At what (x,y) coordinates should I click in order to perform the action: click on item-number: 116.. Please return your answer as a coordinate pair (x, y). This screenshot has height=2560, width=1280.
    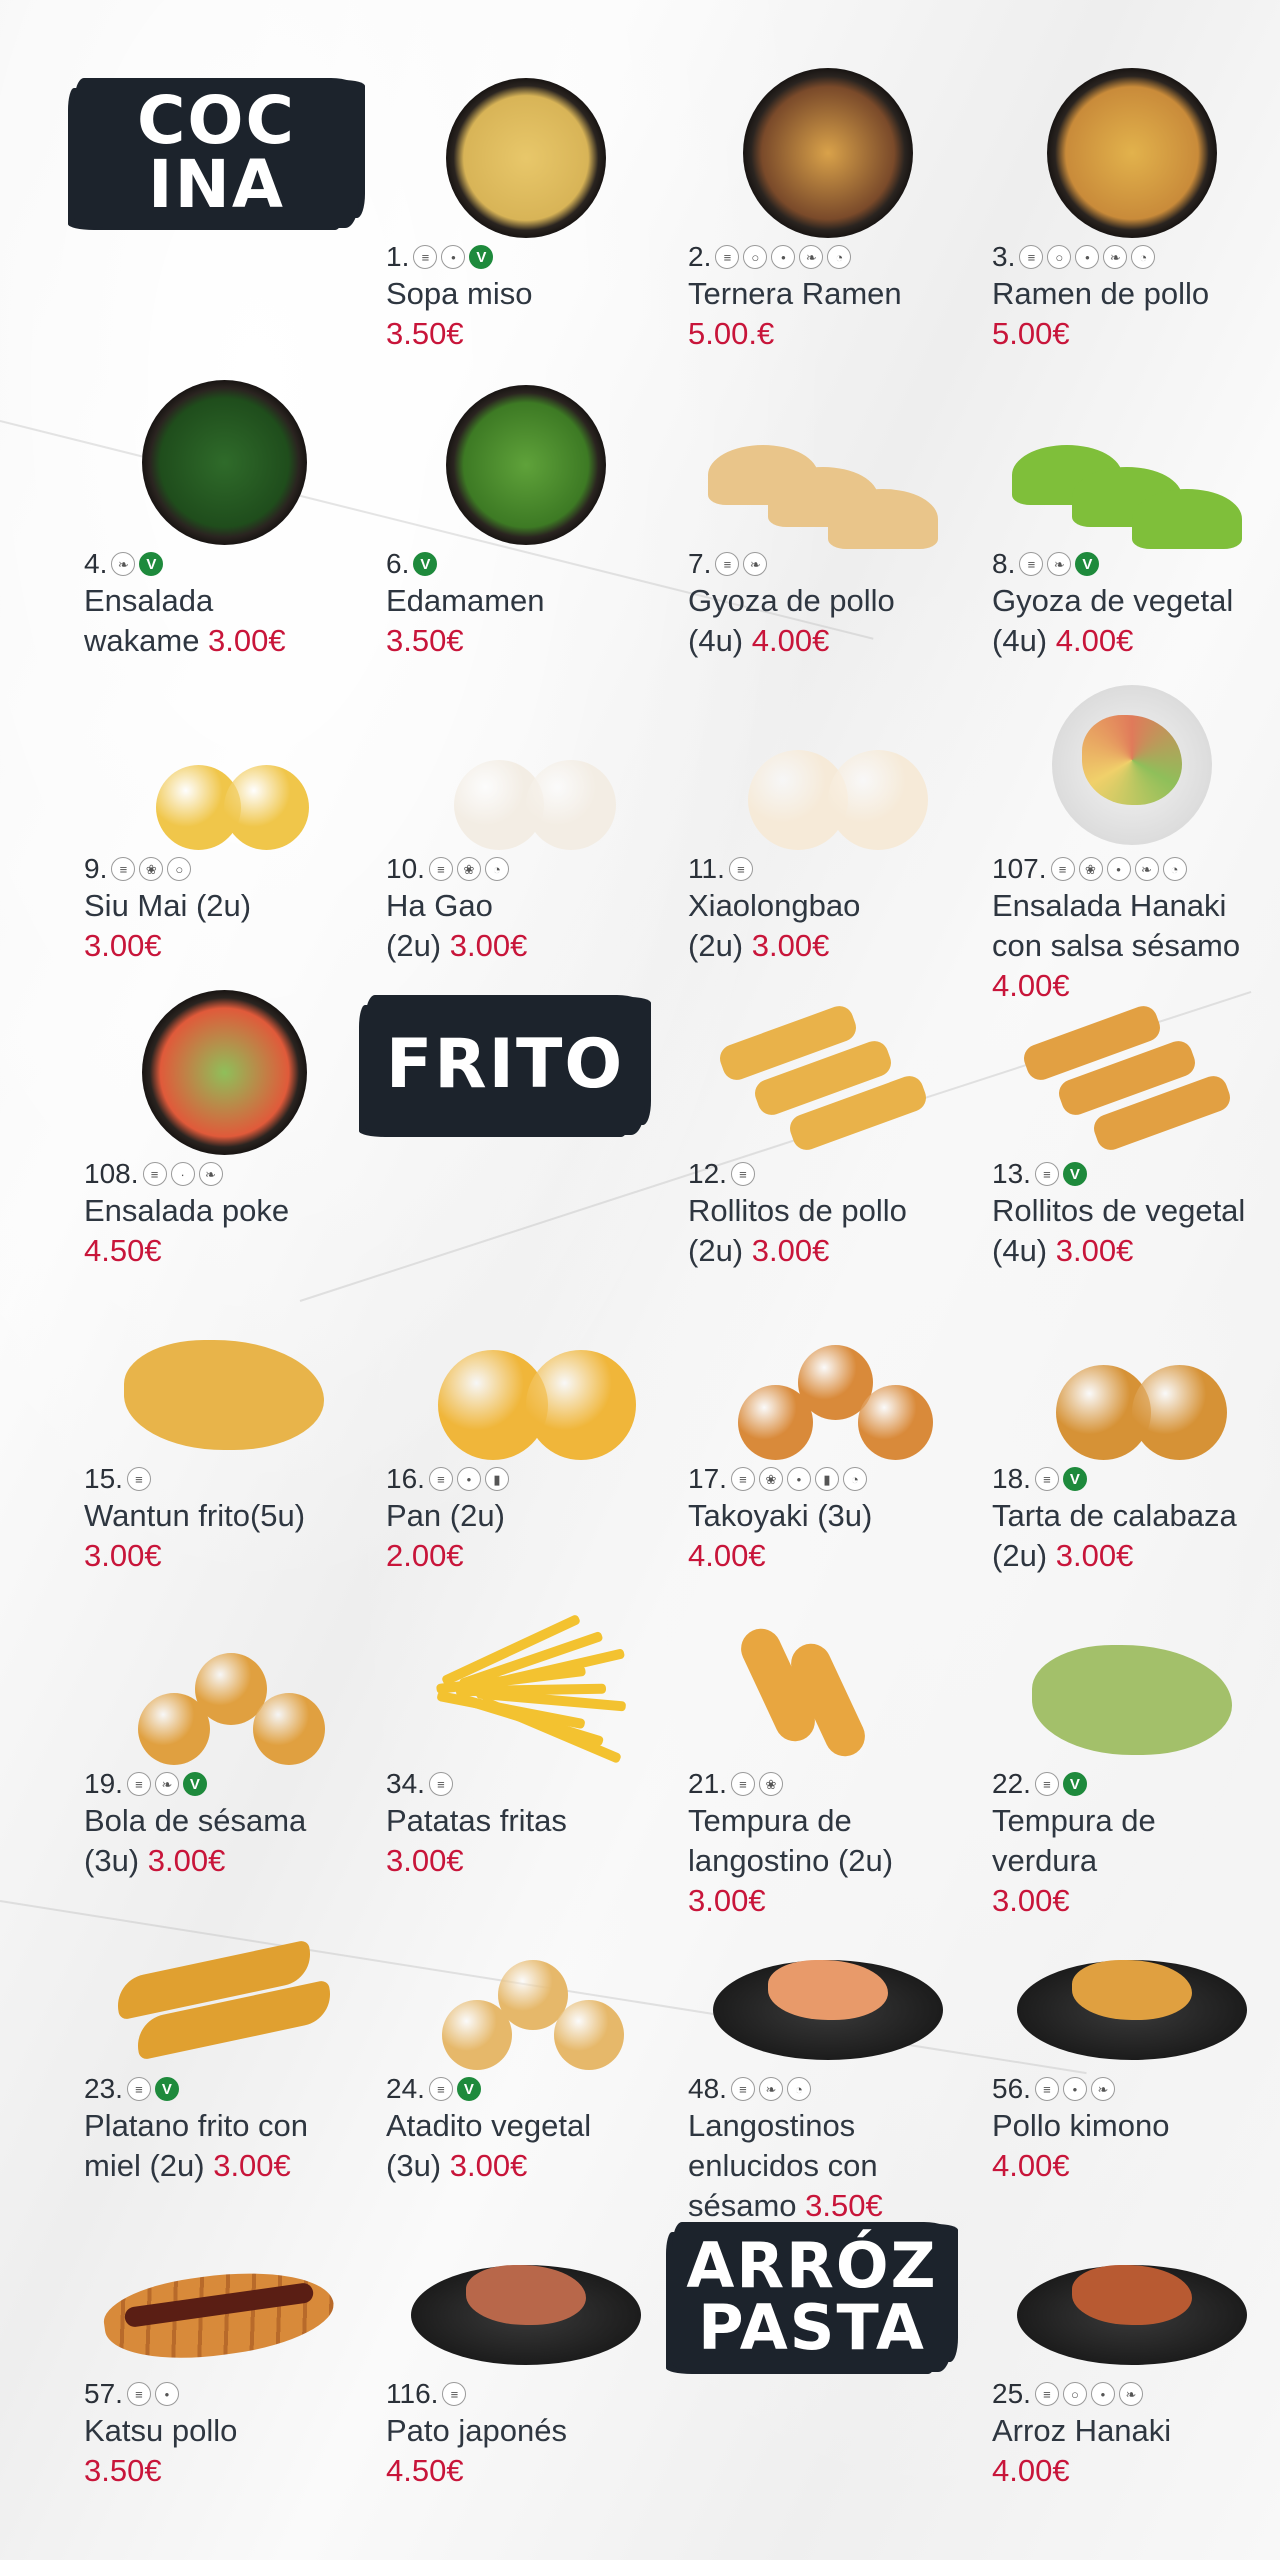
    Looking at the image, I should click on (412, 2393).